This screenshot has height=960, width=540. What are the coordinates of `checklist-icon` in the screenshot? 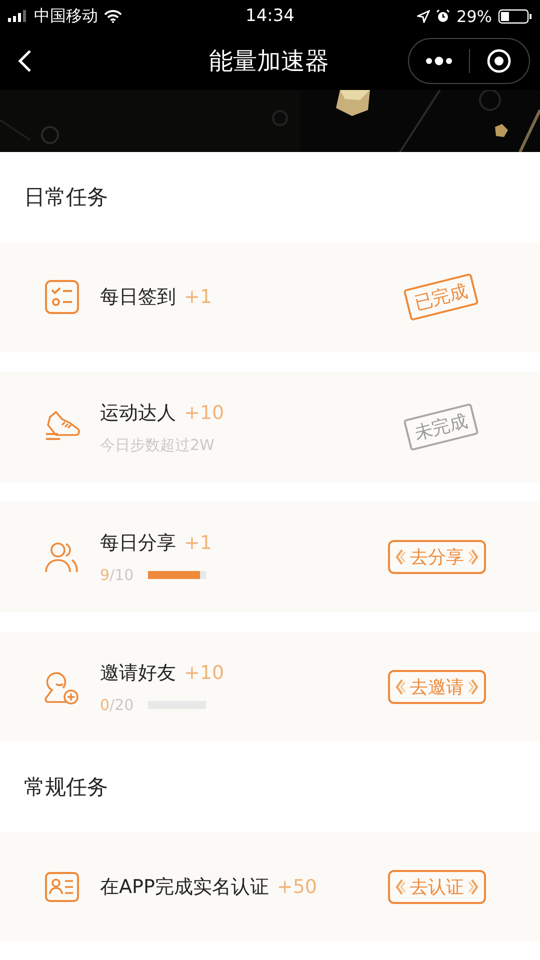 It's located at (62, 297).